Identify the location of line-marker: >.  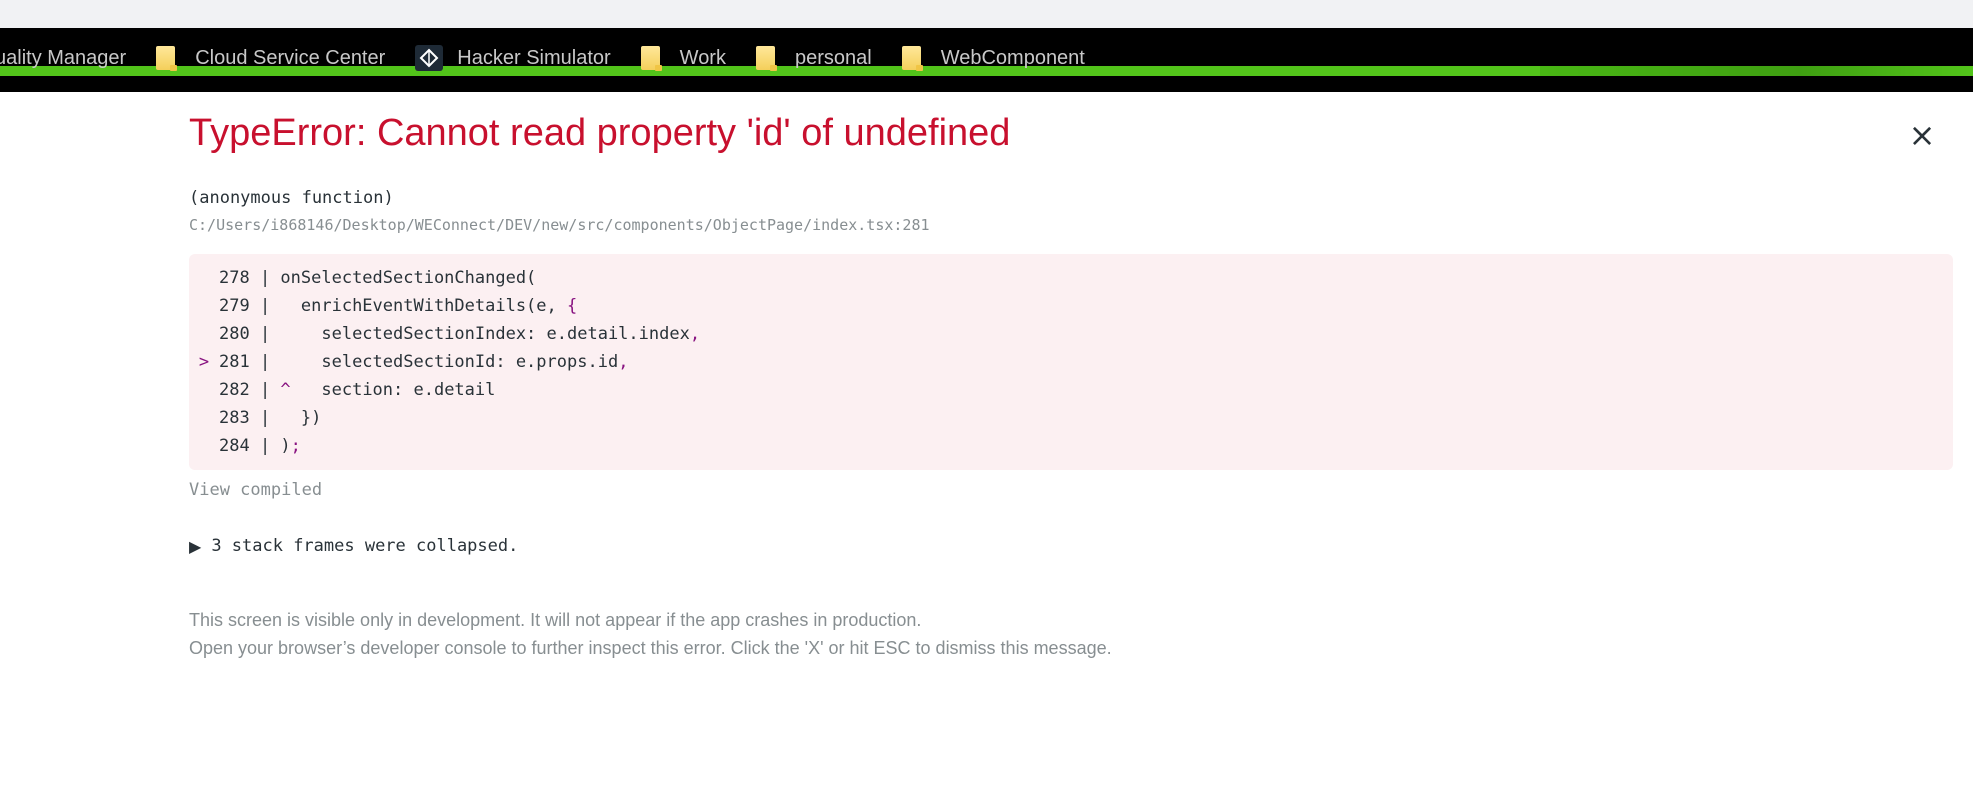
(204, 362).